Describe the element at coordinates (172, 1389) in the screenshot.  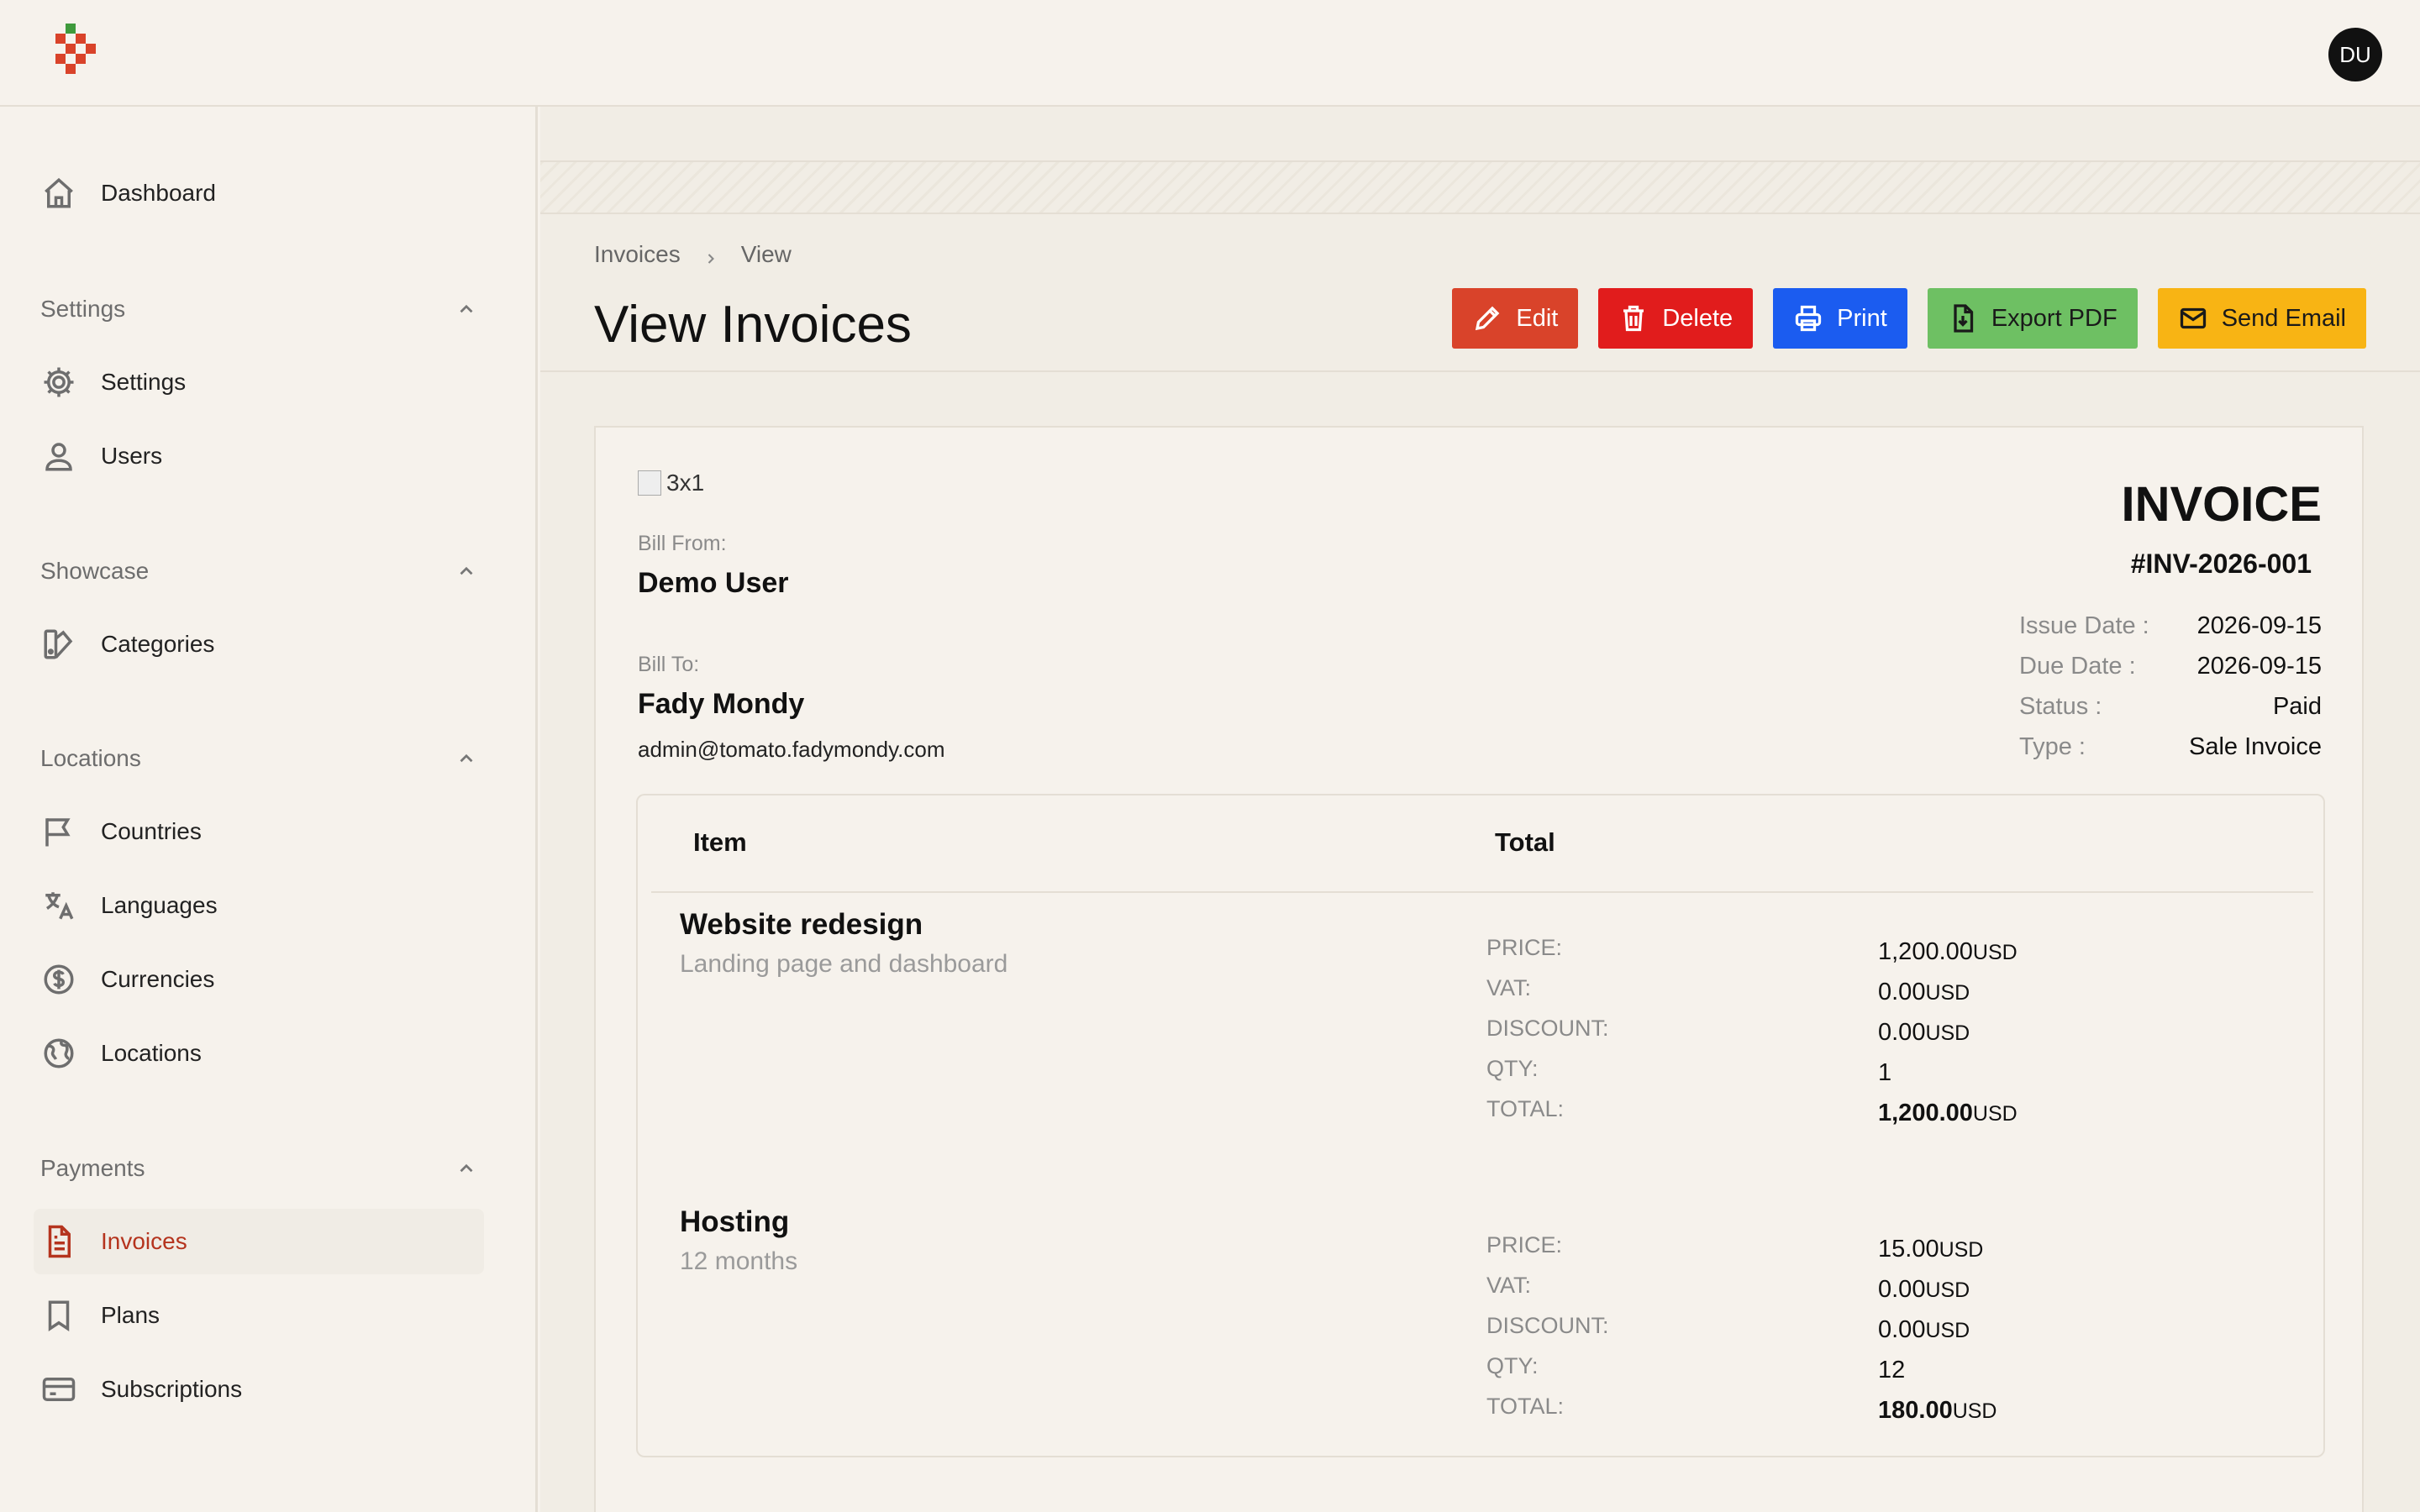
I see `sidebar-item-label: Subscriptions` at that location.